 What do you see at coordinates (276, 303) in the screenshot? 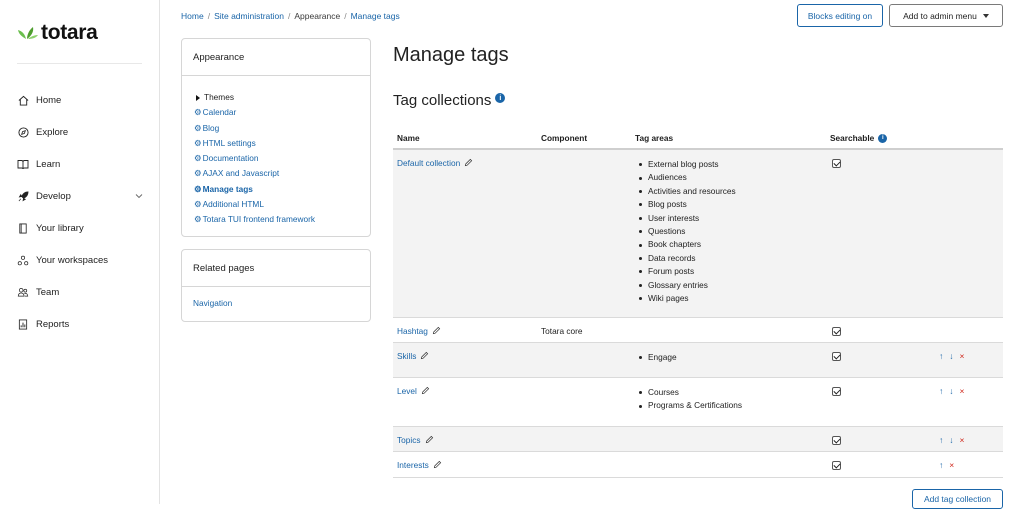
I see `related-pages-body: Navigation` at bounding box center [276, 303].